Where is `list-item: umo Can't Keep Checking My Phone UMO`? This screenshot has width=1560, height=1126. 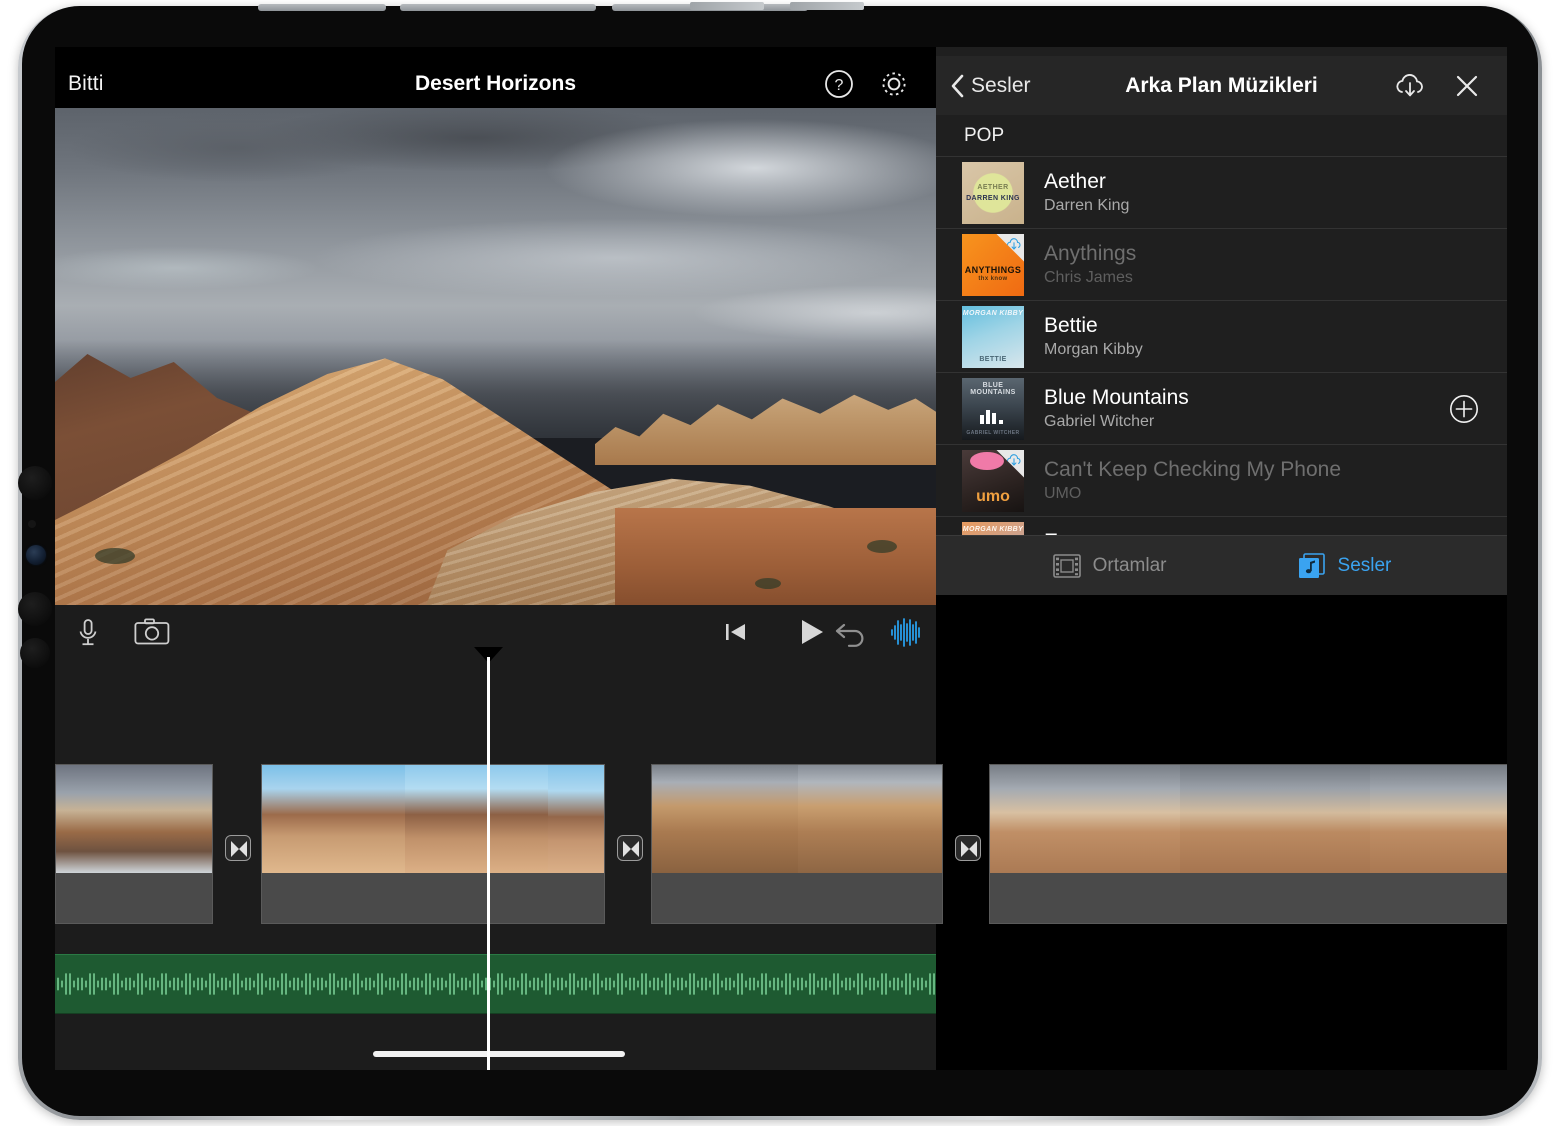 list-item: umo Can't Keep Checking My Phone UMO is located at coordinates (1221, 481).